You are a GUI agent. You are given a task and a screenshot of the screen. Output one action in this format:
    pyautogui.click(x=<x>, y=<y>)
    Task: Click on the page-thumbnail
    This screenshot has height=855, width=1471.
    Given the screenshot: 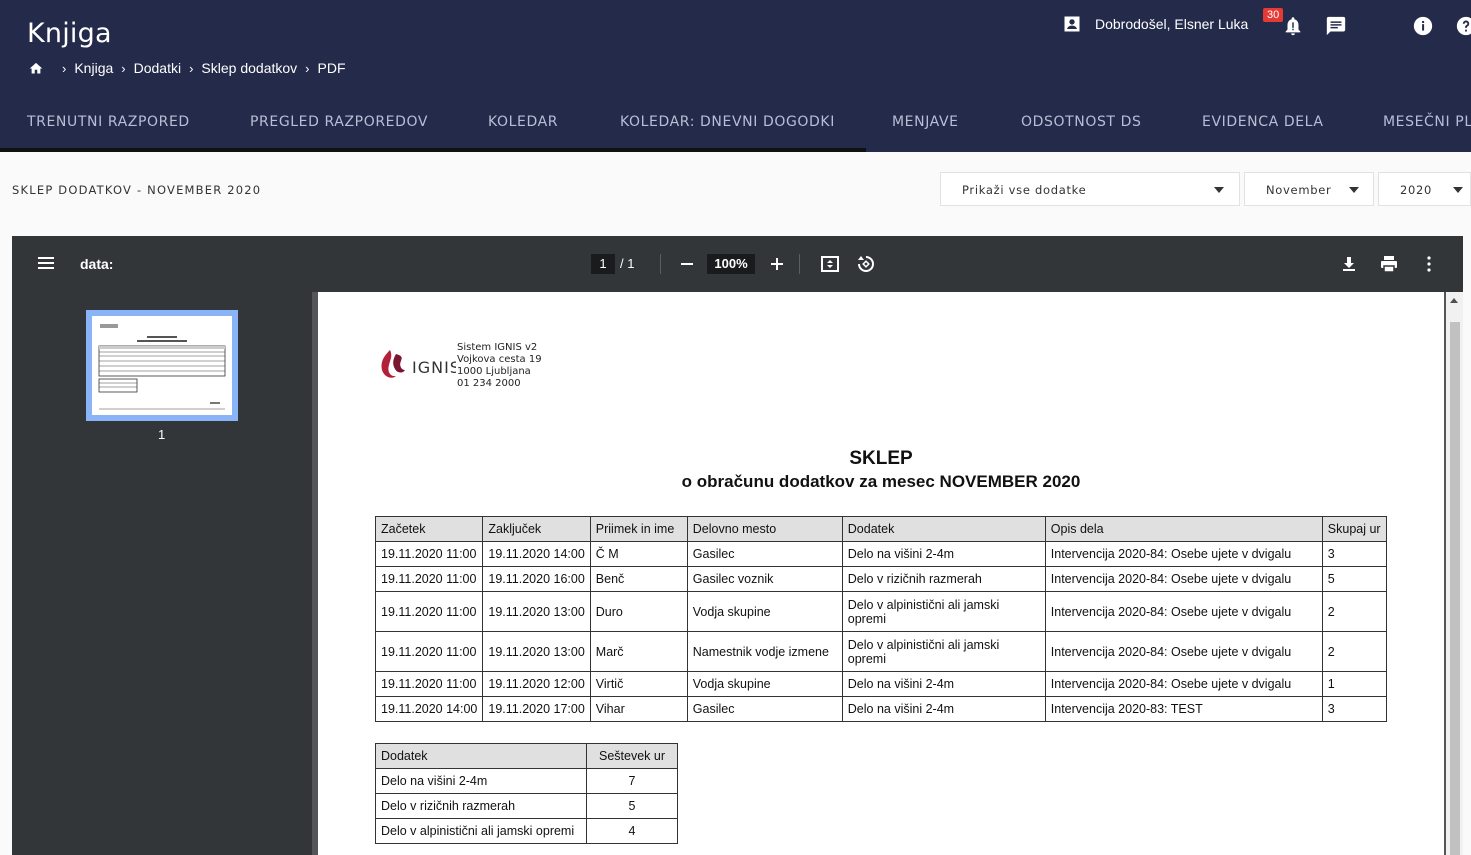 What is the action you would take?
    pyautogui.click(x=162, y=365)
    